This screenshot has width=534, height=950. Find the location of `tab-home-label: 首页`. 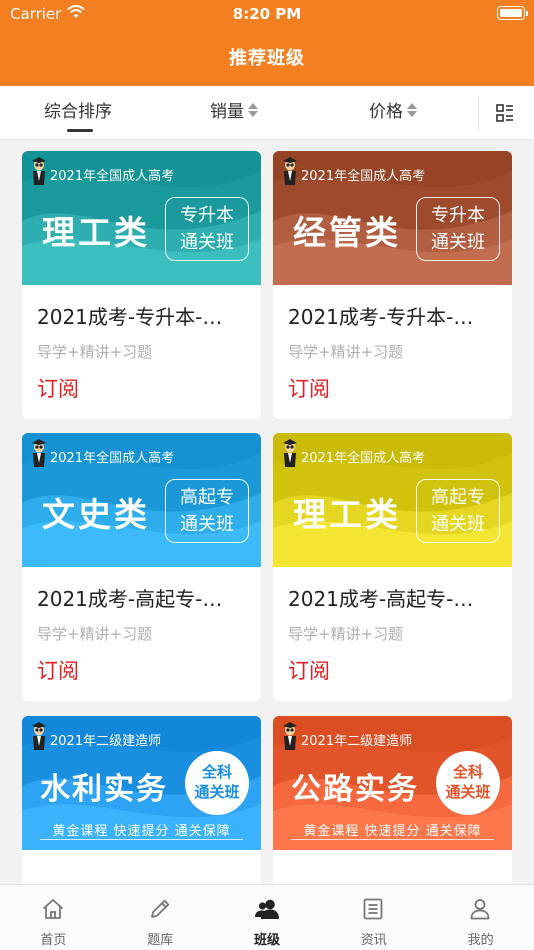

tab-home-label: 首页 is located at coordinates (53, 940).